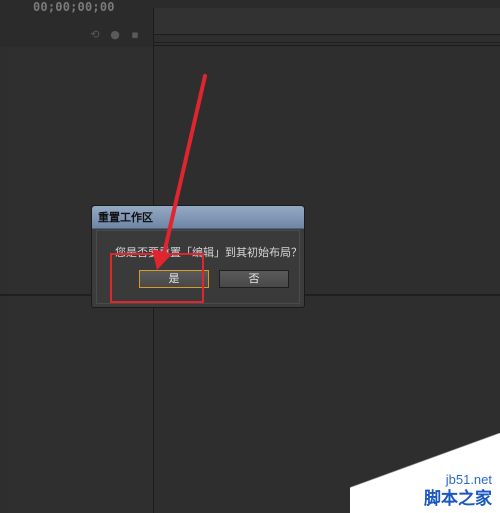 This screenshot has width=500, height=513. I want to click on watermark-name: 脚本之家, so click(458, 498).